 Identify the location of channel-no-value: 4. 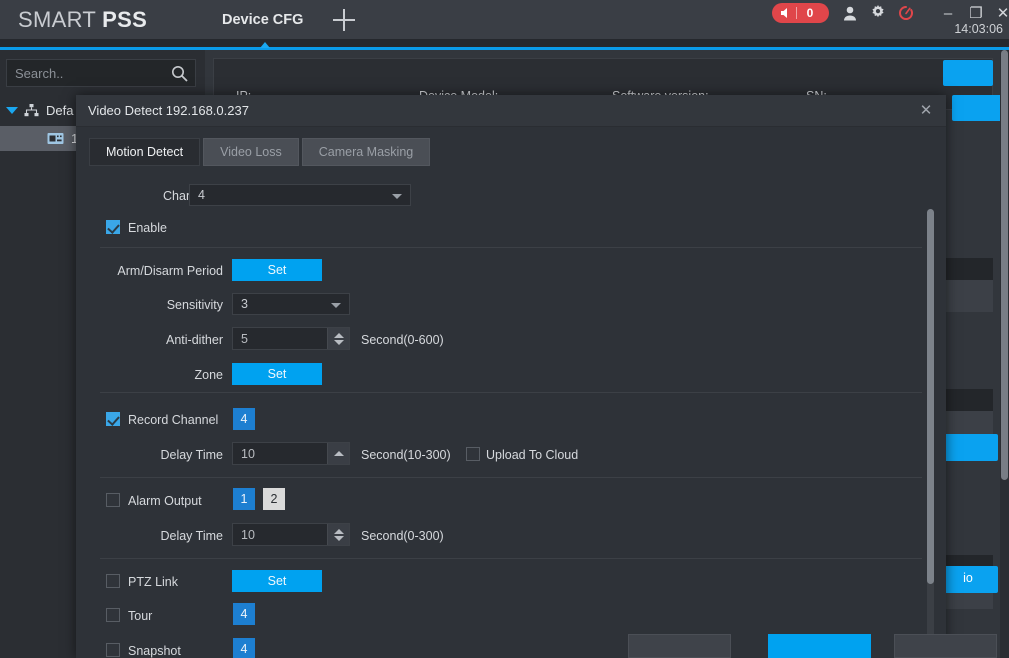
(201, 195).